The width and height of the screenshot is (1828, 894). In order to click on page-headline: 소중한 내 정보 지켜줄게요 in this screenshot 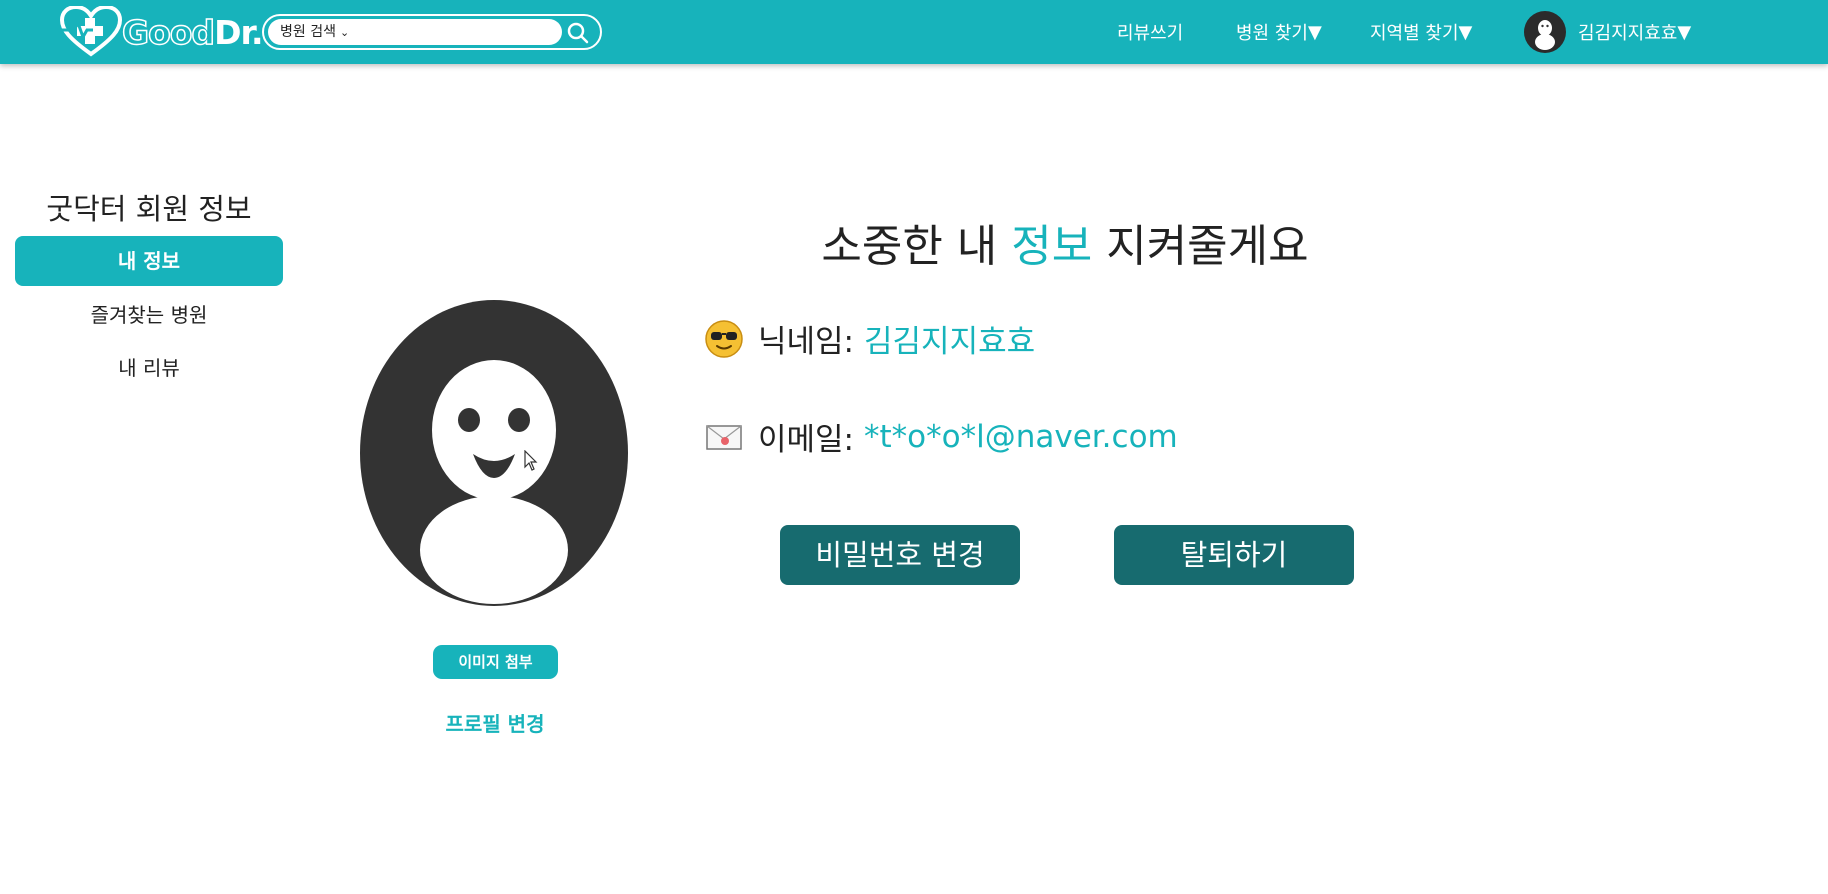, I will do `click(1065, 242)`.